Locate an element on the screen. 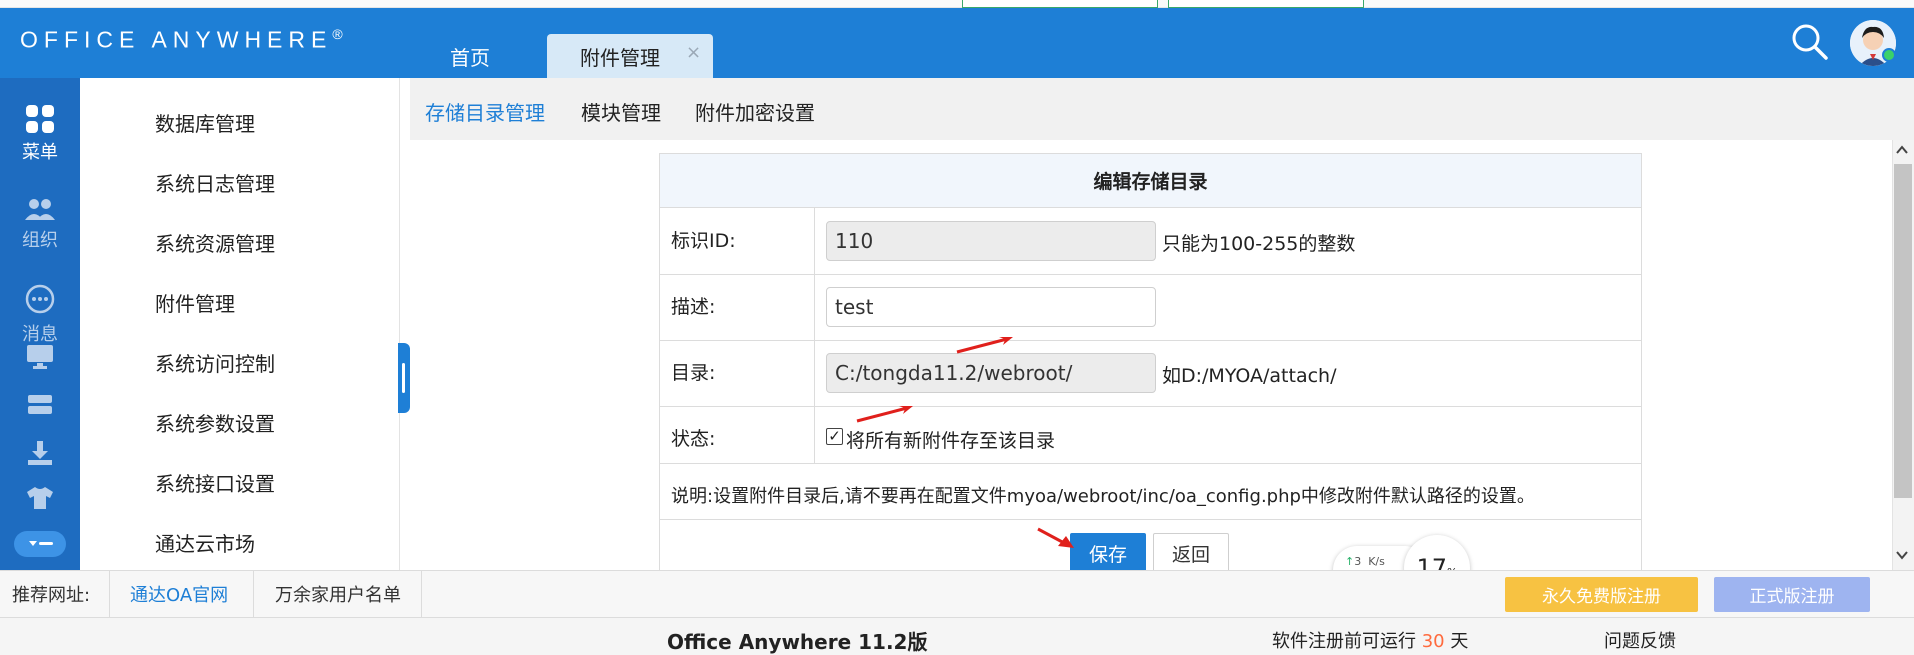 The width and height of the screenshot is (1914, 655). trial-notice: 软件注册前可运行 30 天 is located at coordinates (1370, 641).